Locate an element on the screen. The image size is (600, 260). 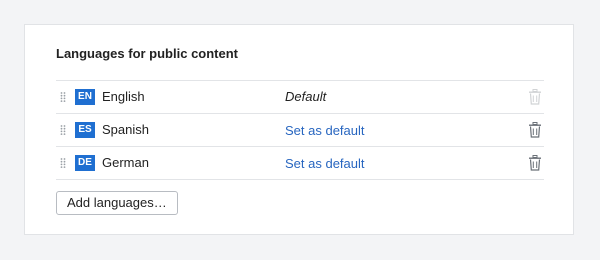
language-row-german: DE German Set as default is located at coordinates (300, 163).